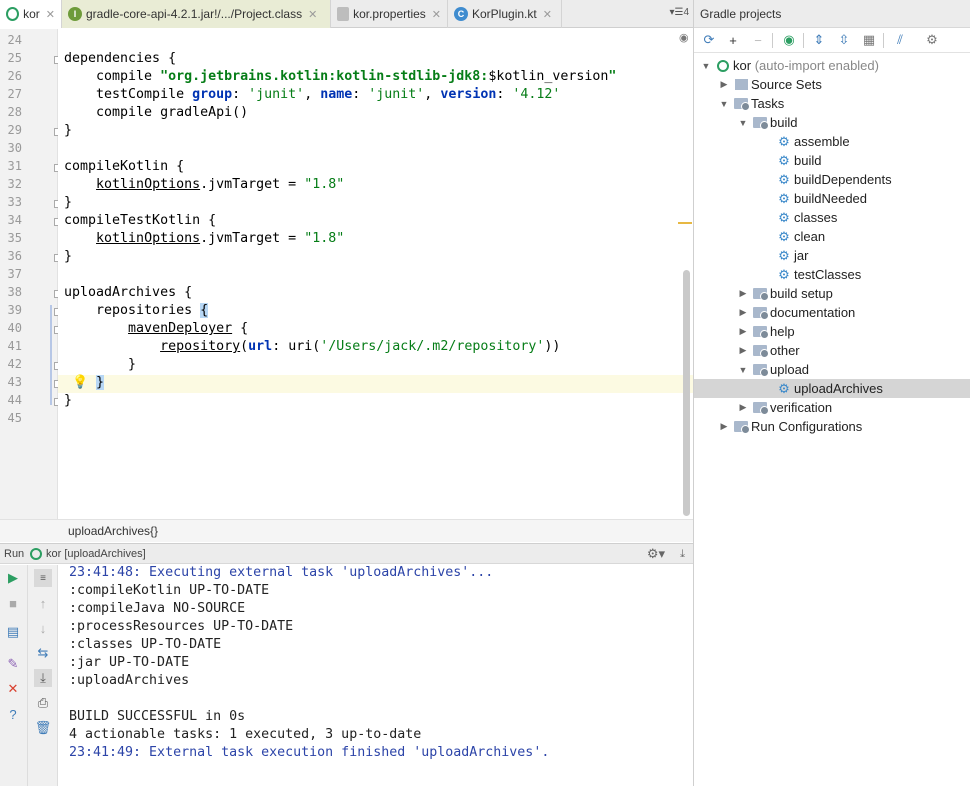  I want to click on tree-task-clean: ⚙ clean, so click(801, 236).